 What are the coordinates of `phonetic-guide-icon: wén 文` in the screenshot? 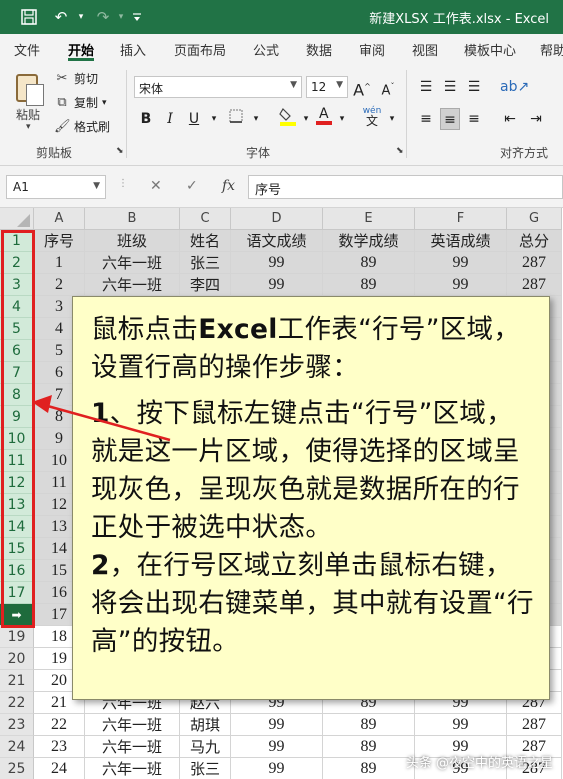 It's located at (372, 117).